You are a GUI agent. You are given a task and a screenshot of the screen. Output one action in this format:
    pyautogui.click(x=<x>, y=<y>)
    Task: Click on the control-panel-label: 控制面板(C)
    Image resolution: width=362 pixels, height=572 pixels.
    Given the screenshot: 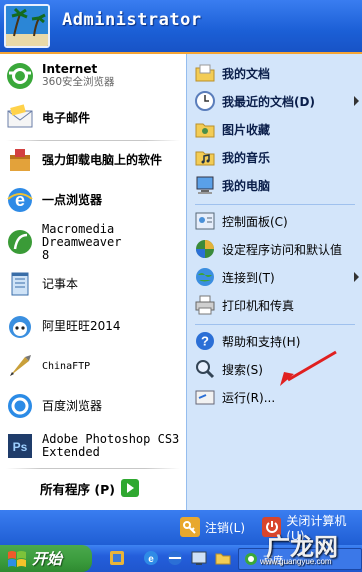 What is the action you would take?
    pyautogui.click(x=255, y=221)
    